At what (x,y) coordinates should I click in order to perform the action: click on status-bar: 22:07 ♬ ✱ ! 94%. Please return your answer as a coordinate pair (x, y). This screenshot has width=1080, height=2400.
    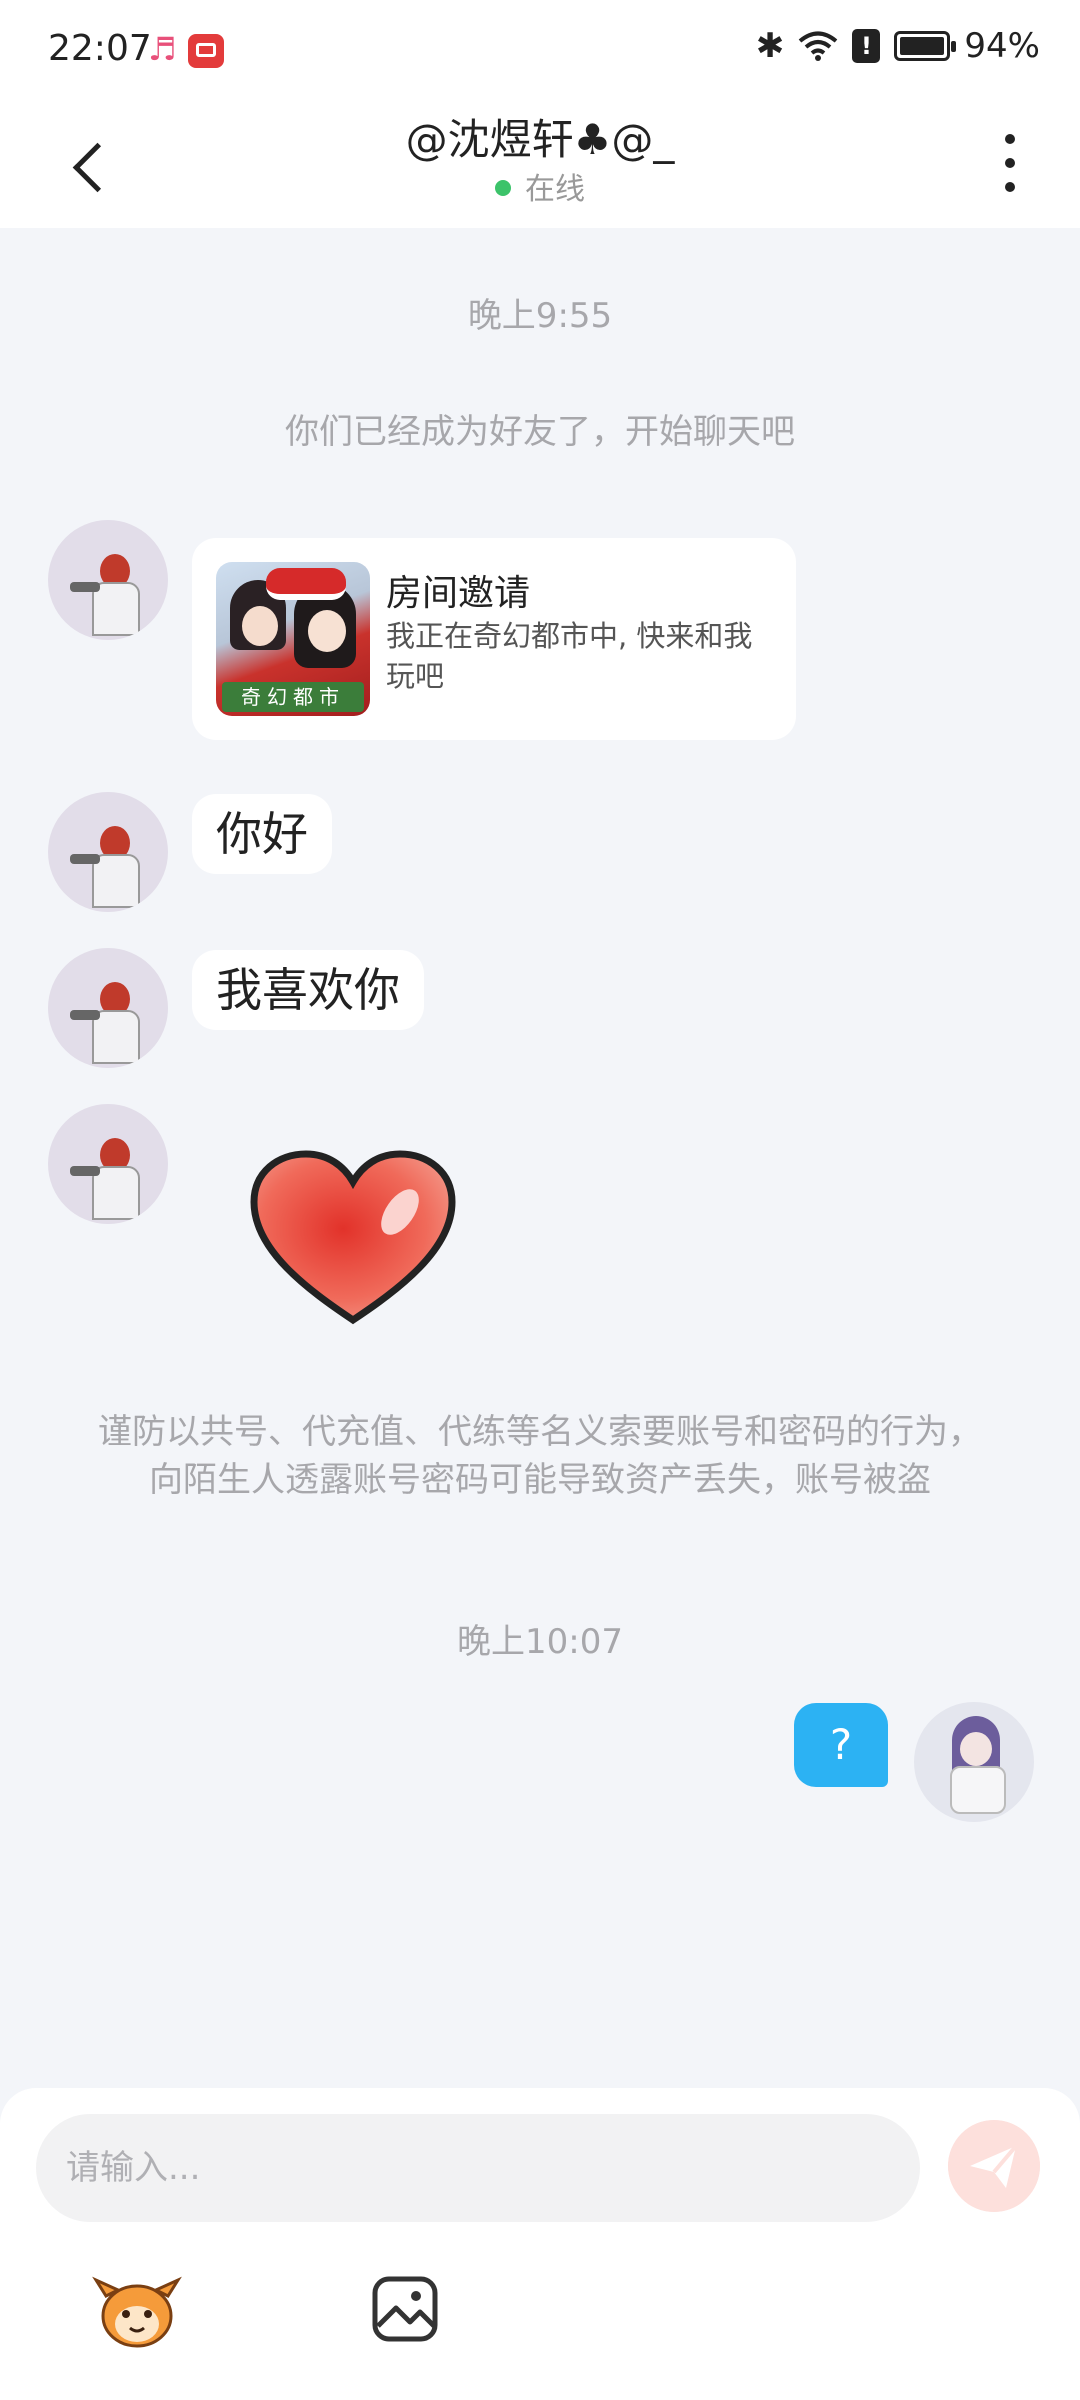
    Looking at the image, I should click on (540, 50).